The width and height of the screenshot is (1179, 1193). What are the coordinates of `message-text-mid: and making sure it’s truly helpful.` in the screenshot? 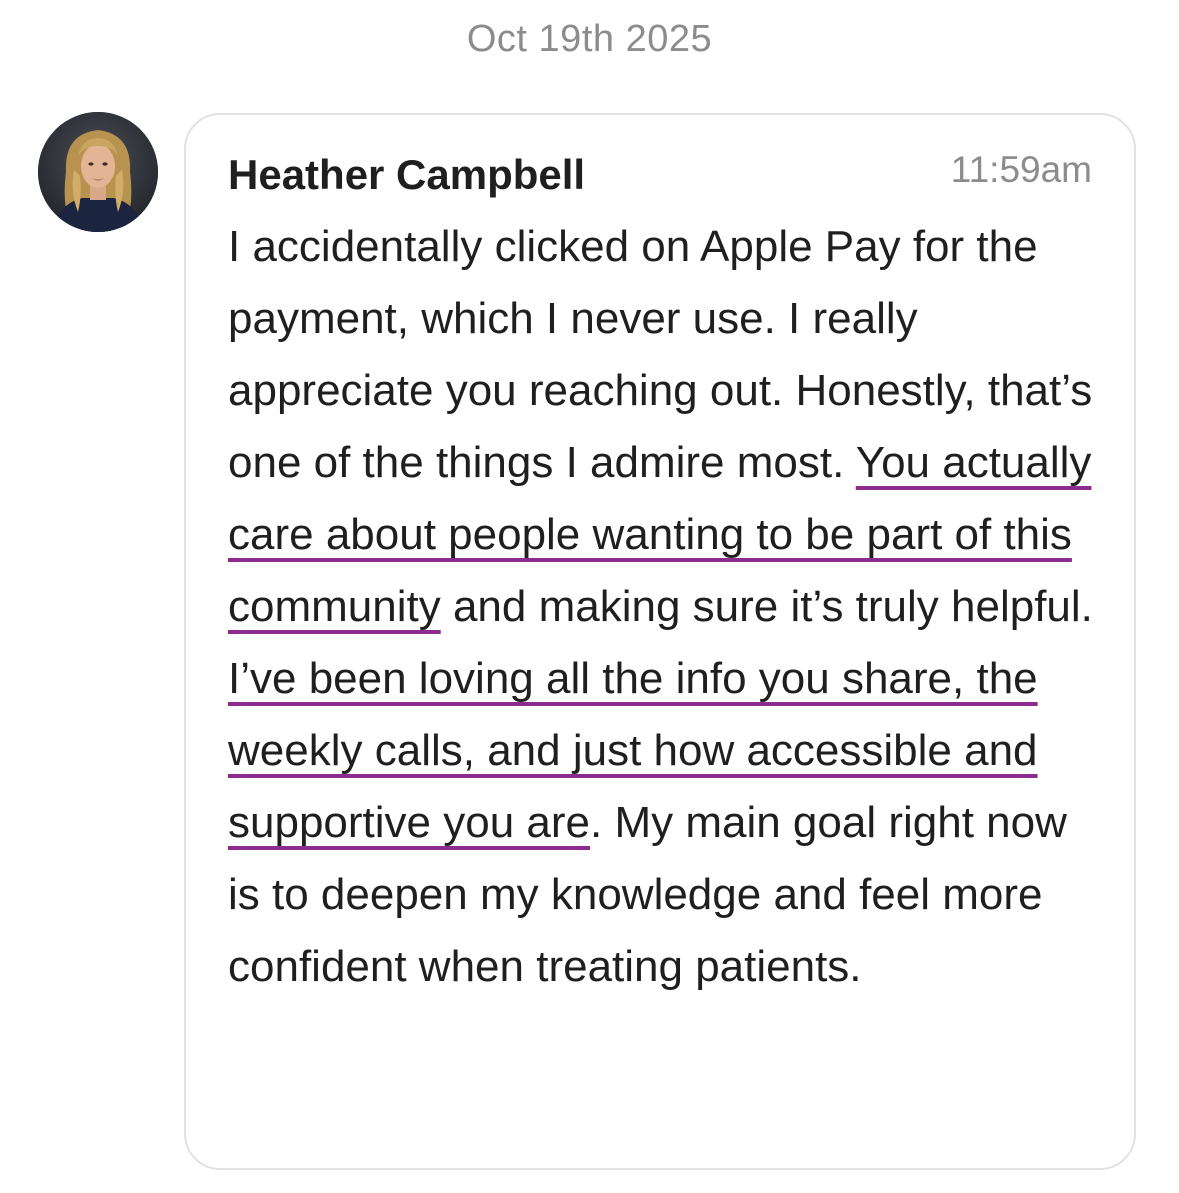 It's located at (766, 606).